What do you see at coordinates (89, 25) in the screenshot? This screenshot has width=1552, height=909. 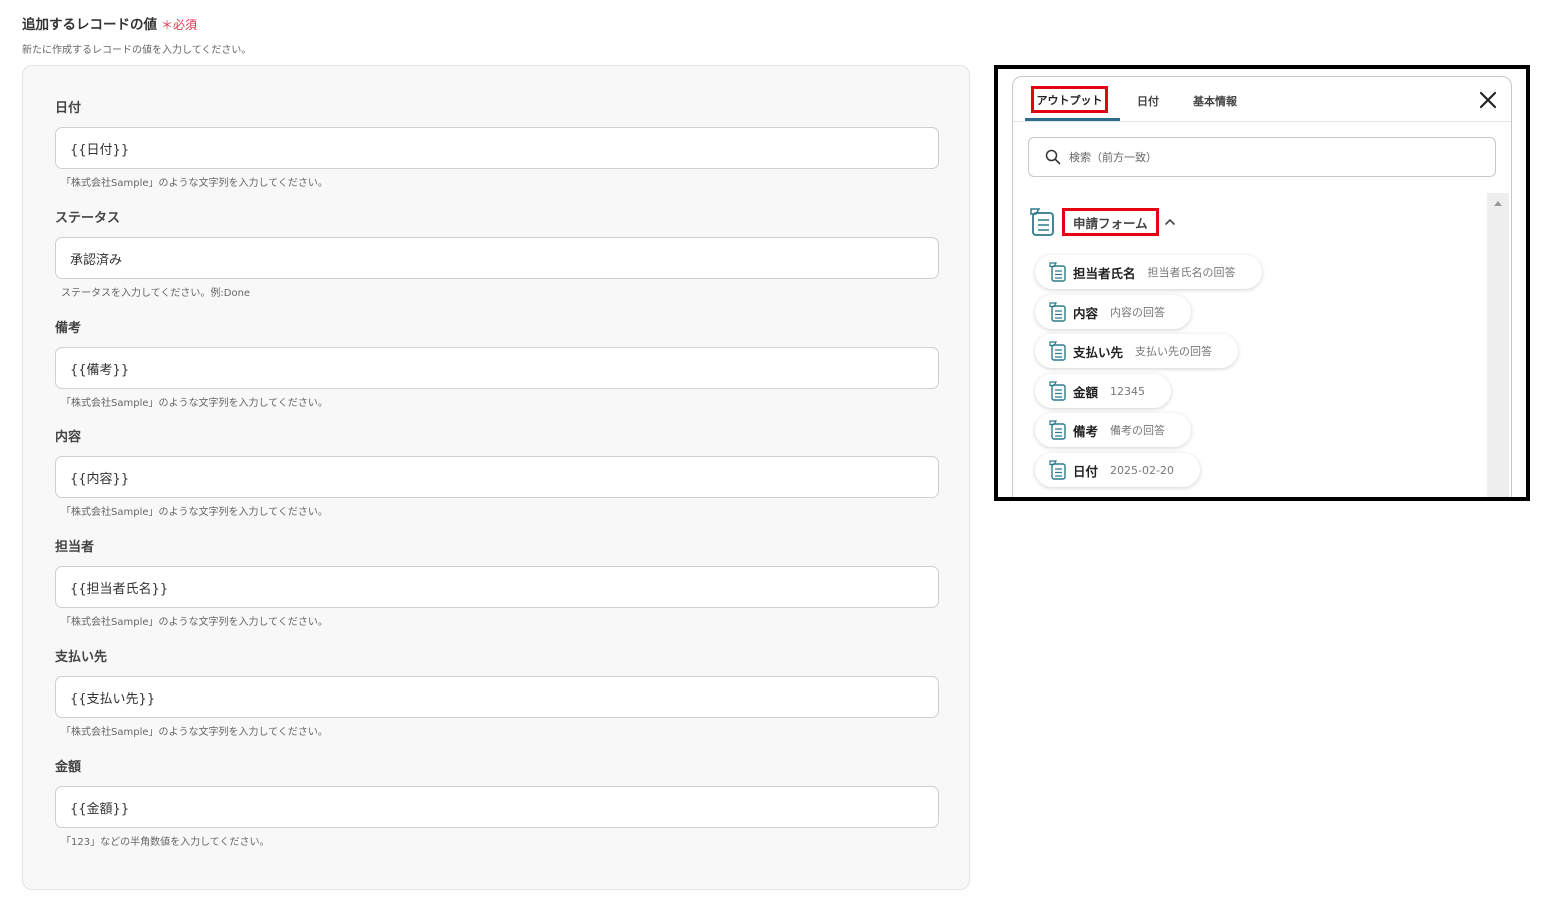 I see `section-title-text: 追加するレコードの値` at bounding box center [89, 25].